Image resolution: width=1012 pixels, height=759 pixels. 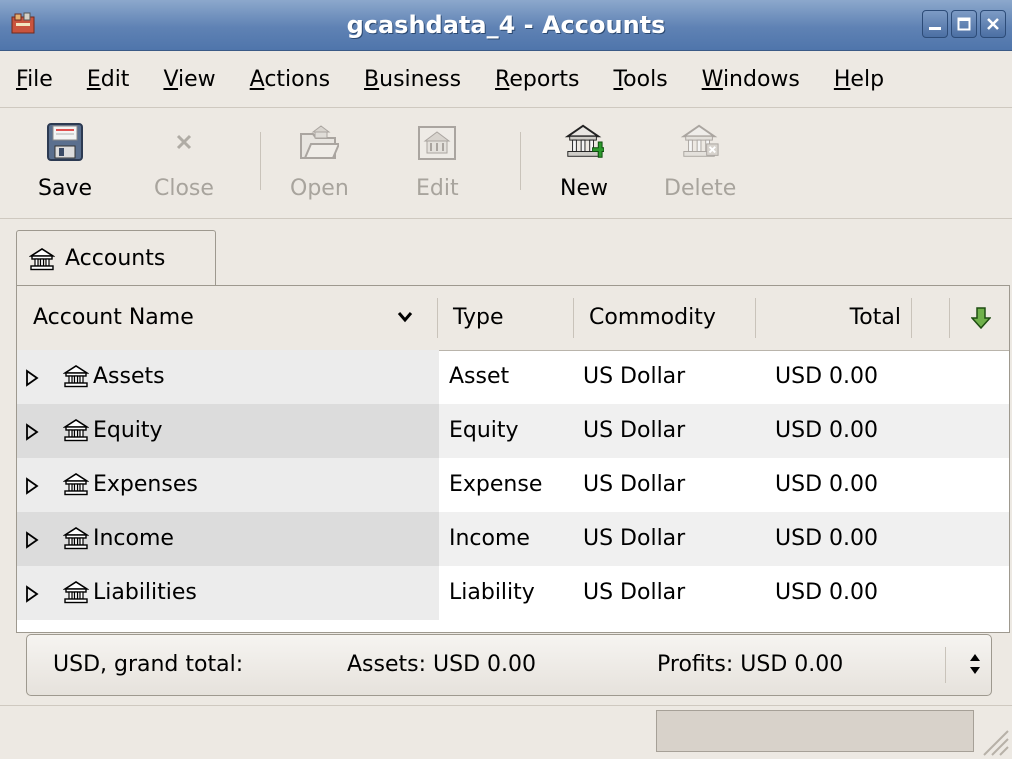 What do you see at coordinates (506, 163) in the screenshot?
I see `toolbar: Save Close Open Edit New Delete` at bounding box center [506, 163].